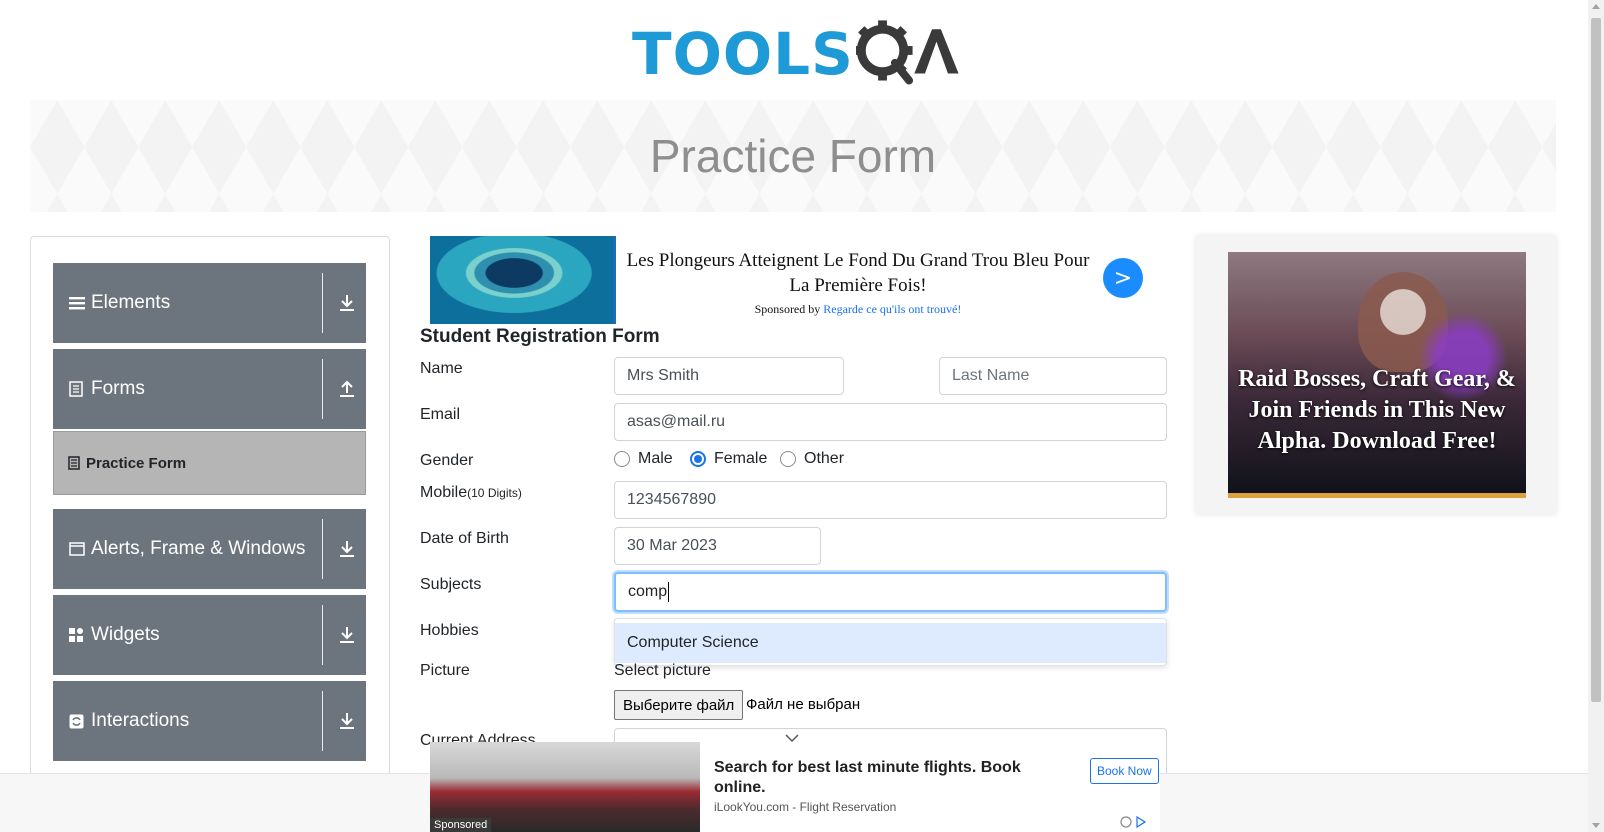 This screenshot has height=832, width=1604. What do you see at coordinates (440, 414) in the screenshot?
I see `email-label: Email` at bounding box center [440, 414].